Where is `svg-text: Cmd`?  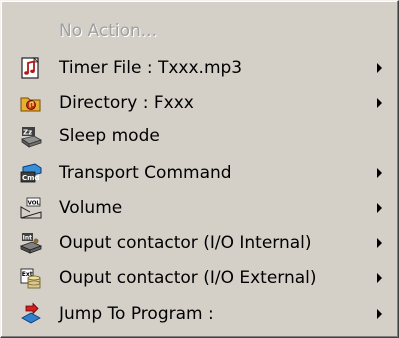 svg-text: Cmd is located at coordinates (30, 178).